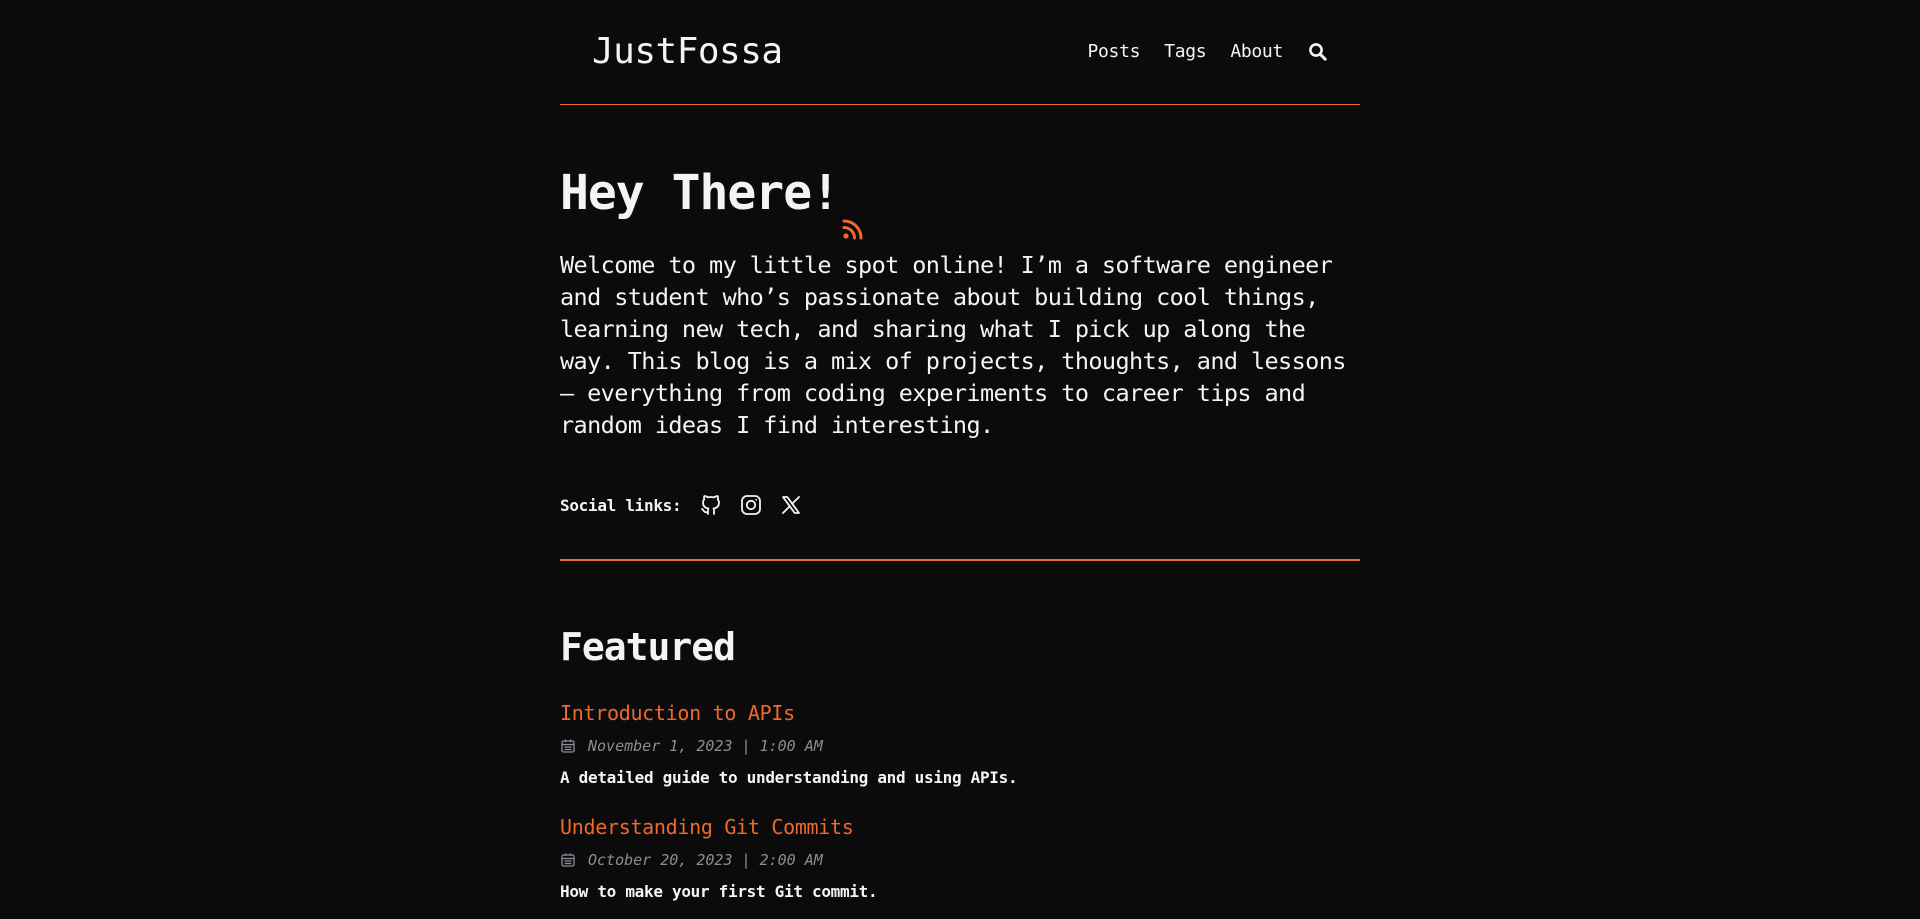 The height and width of the screenshot is (919, 1920). What do you see at coordinates (719, 891) in the screenshot?
I see `post-description: How to make your first Git commit.` at bounding box center [719, 891].